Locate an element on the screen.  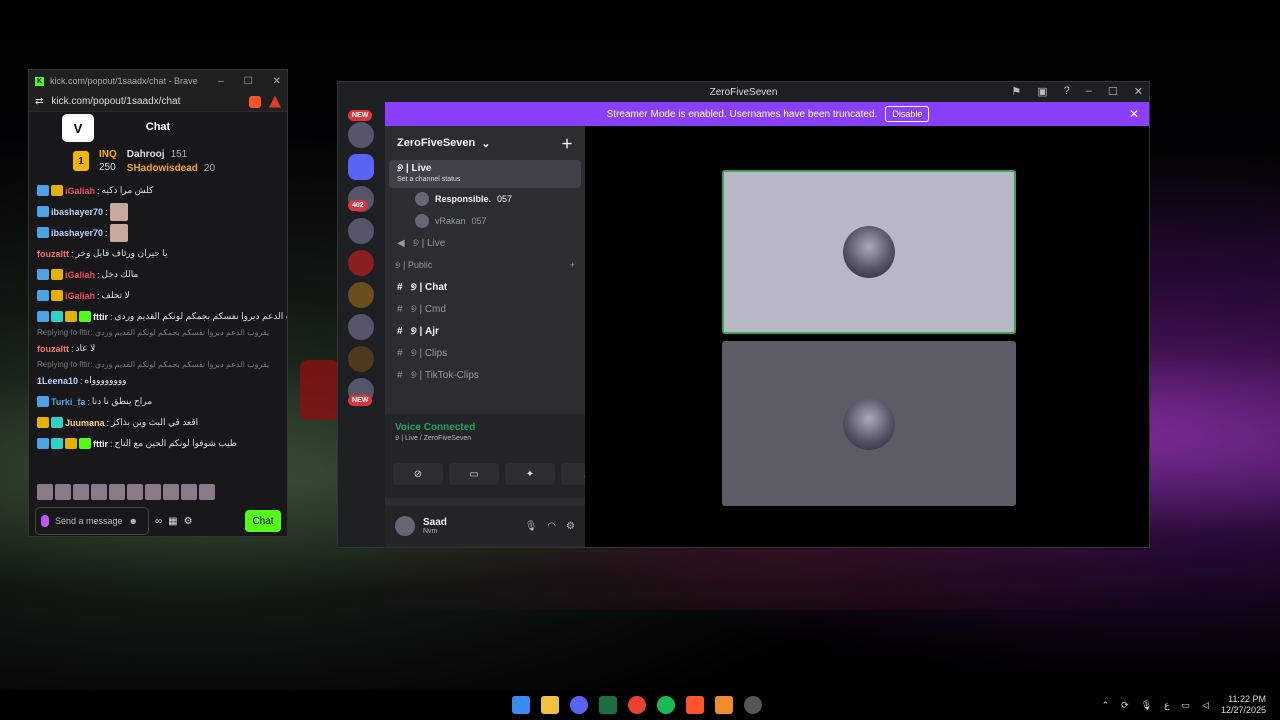
steam-icon is located at coordinates (753, 705).